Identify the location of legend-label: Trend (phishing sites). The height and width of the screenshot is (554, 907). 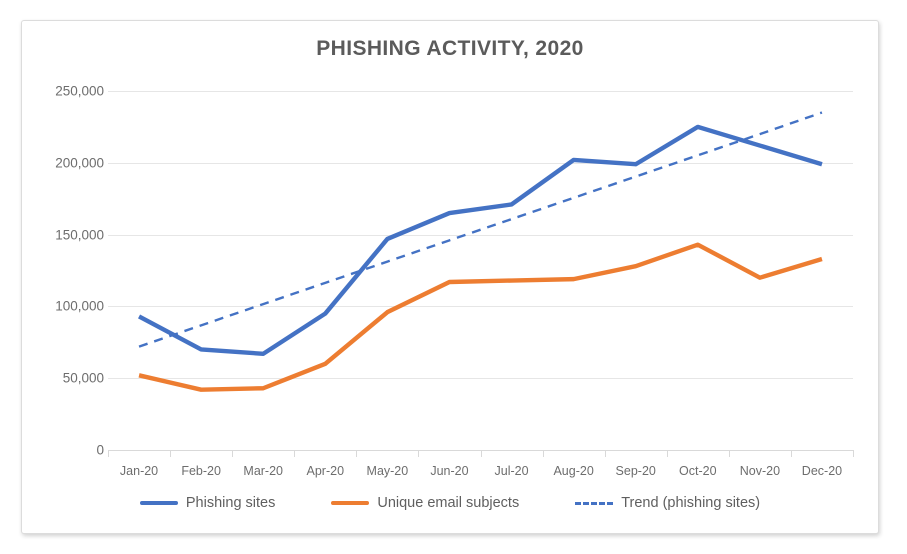
(691, 503).